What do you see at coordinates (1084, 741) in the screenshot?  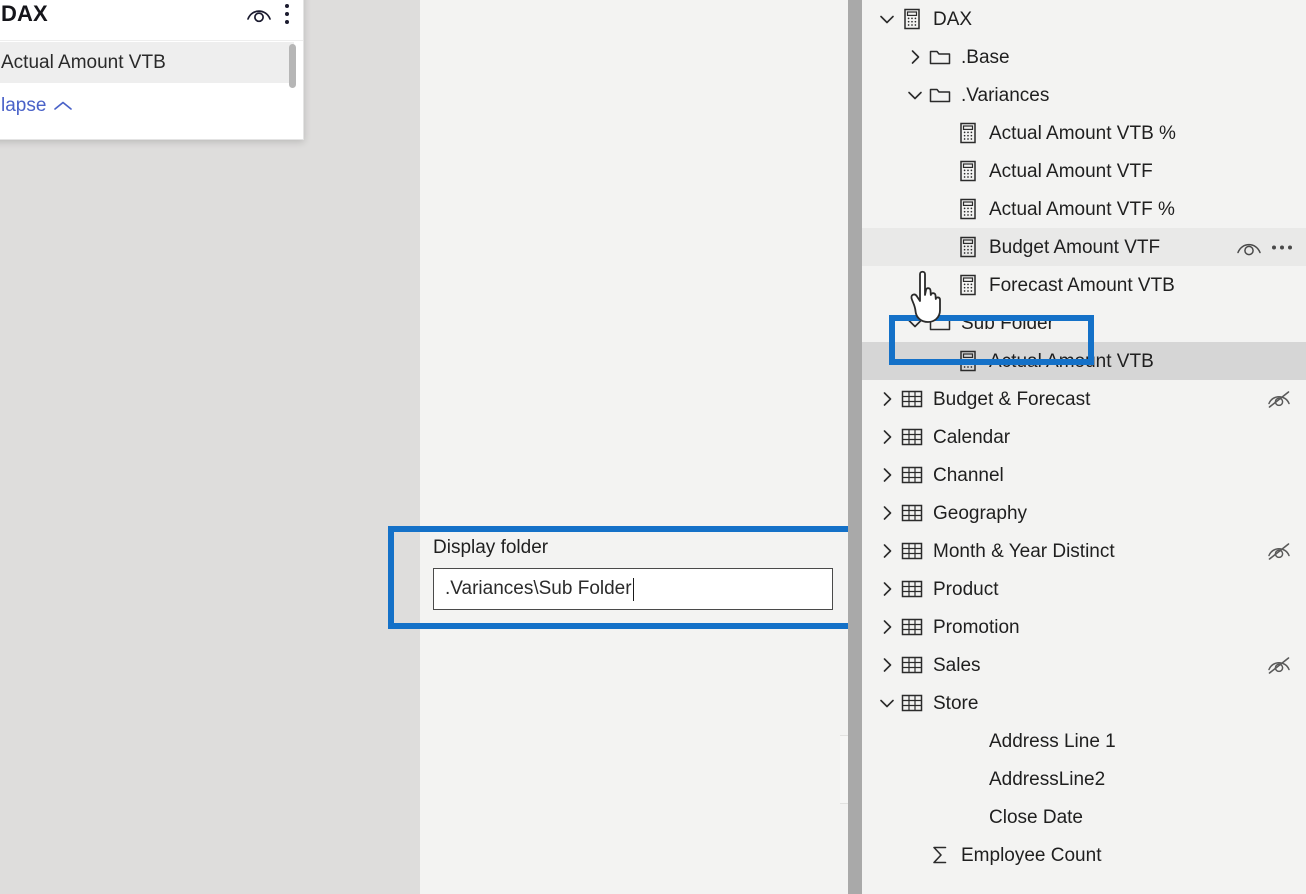 I see `tree-row: Address Line 1` at bounding box center [1084, 741].